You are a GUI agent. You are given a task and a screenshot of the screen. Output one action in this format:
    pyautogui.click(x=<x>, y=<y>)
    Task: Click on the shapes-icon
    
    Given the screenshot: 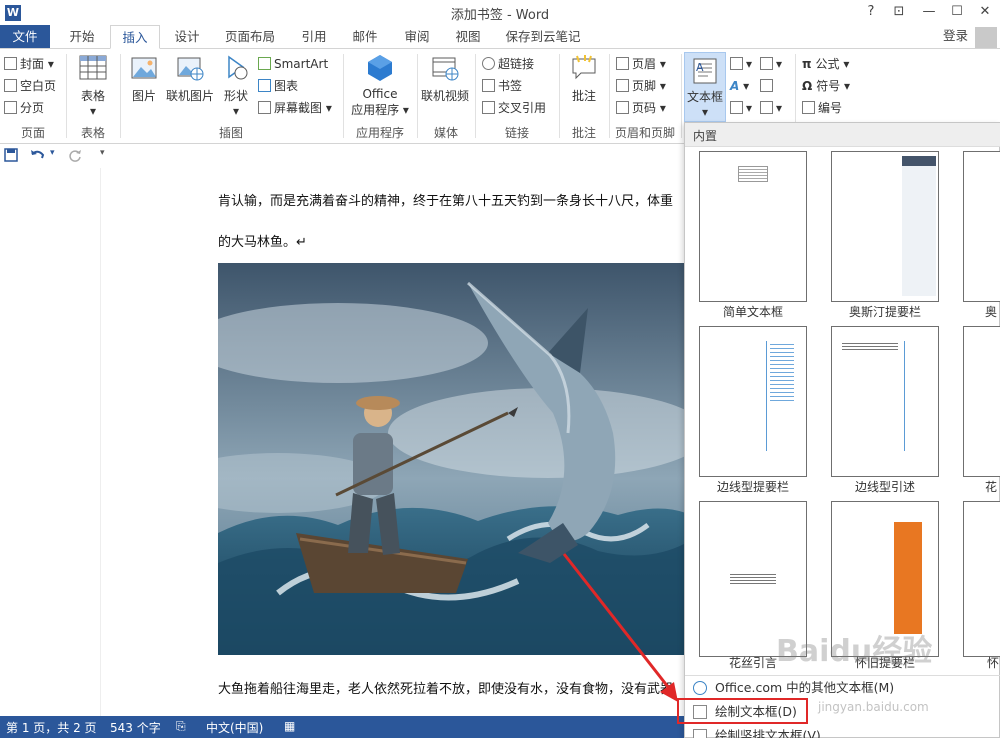 What is the action you would take?
    pyautogui.click(x=238, y=67)
    